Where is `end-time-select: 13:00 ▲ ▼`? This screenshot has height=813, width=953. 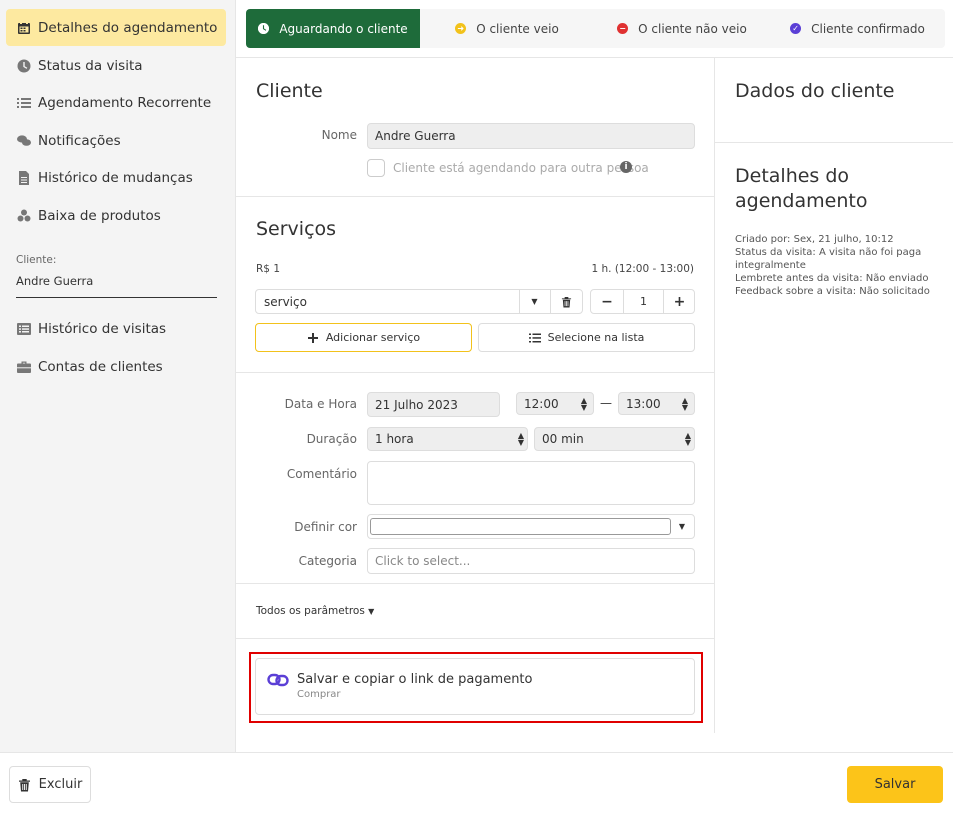 end-time-select: 13:00 ▲ ▼ is located at coordinates (656, 403).